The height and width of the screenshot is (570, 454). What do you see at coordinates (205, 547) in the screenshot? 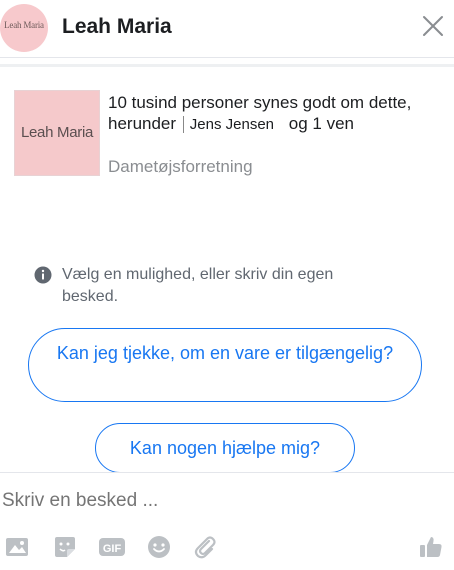
I see `attachment-icon` at bounding box center [205, 547].